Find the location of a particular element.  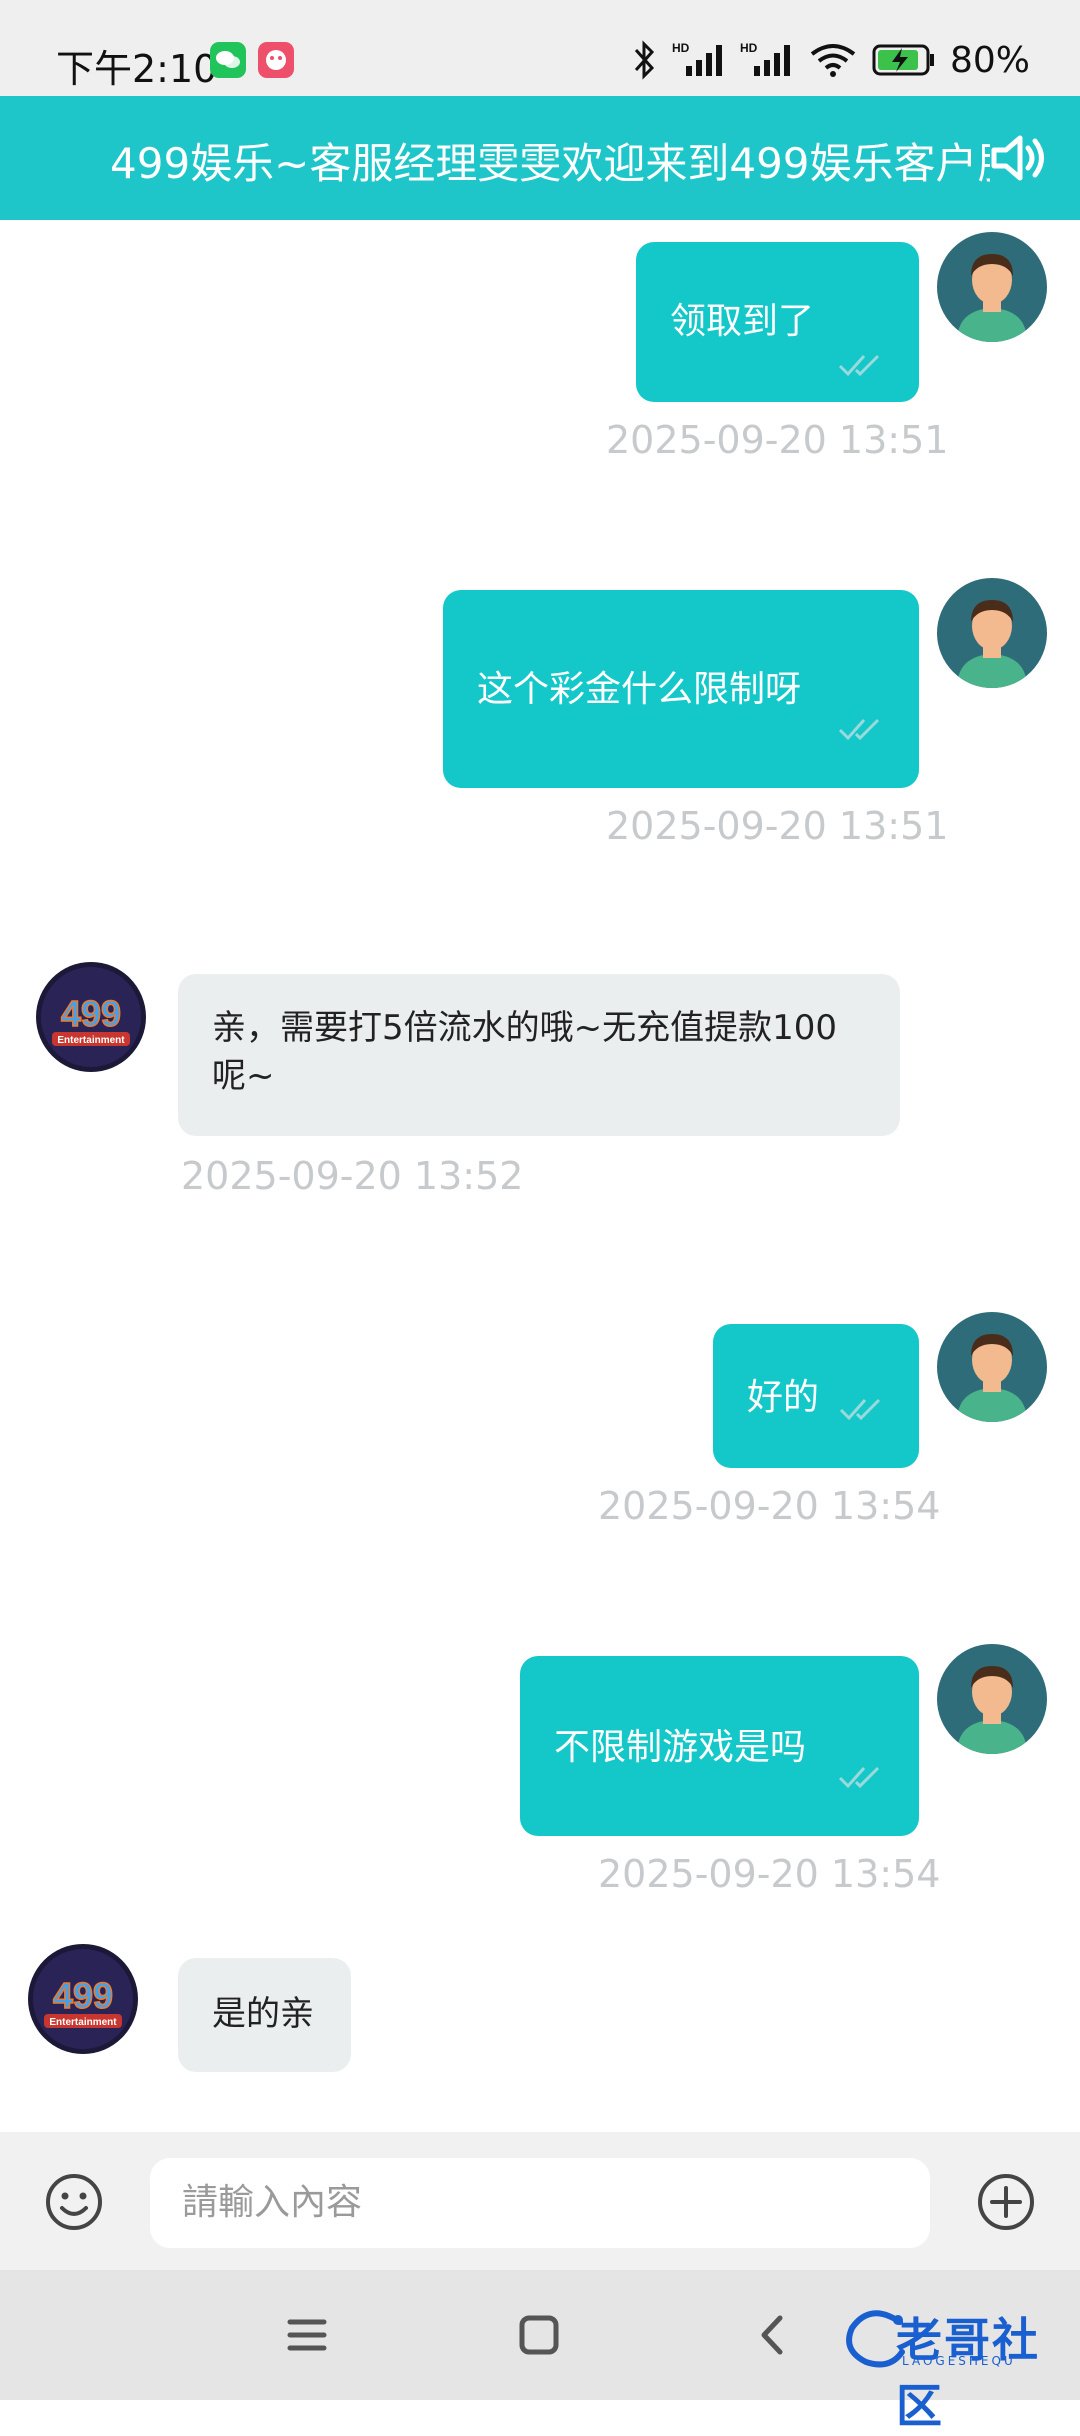

status-indicators: HD HD 80% is located at coordinates (831, 60).